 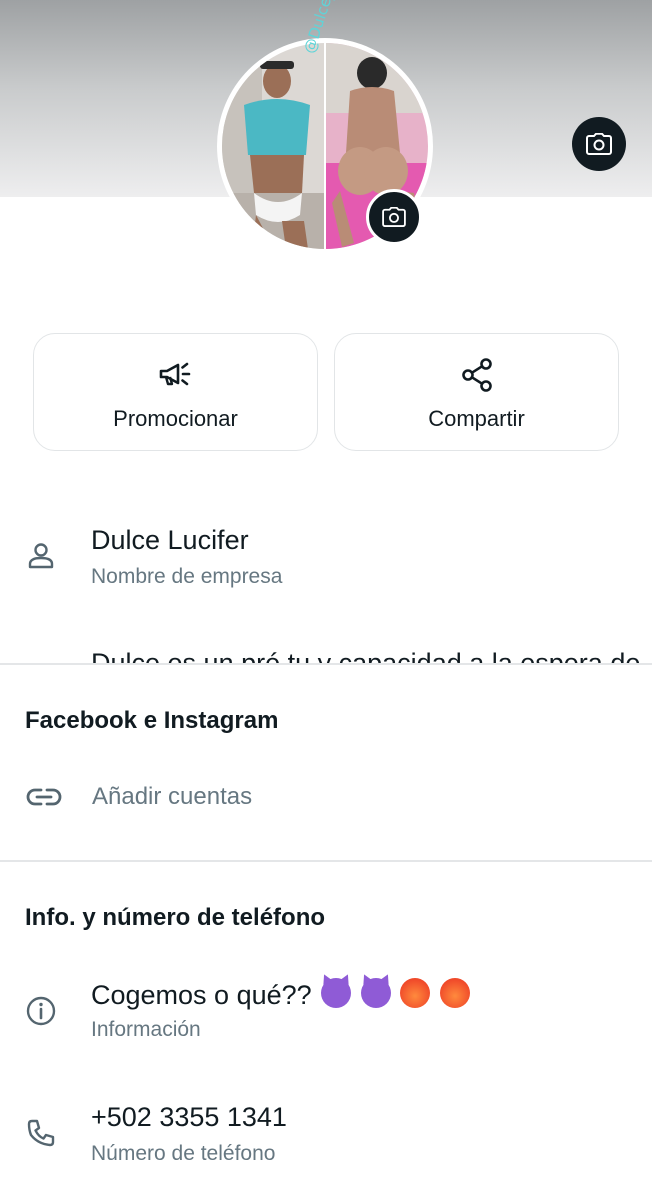 What do you see at coordinates (172, 797) in the screenshot?
I see `add-accounts-link: Añadir cuentas` at bounding box center [172, 797].